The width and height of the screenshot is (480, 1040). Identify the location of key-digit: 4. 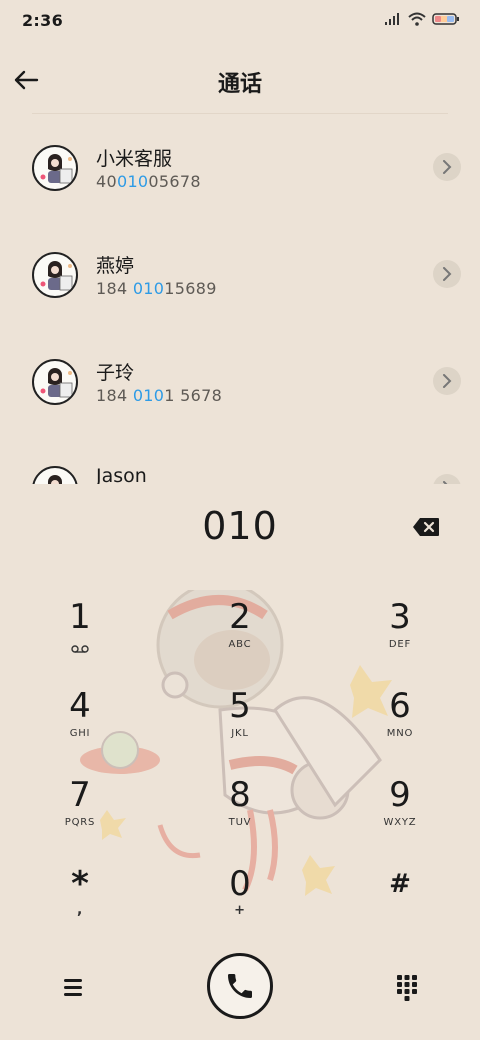
(80, 706).